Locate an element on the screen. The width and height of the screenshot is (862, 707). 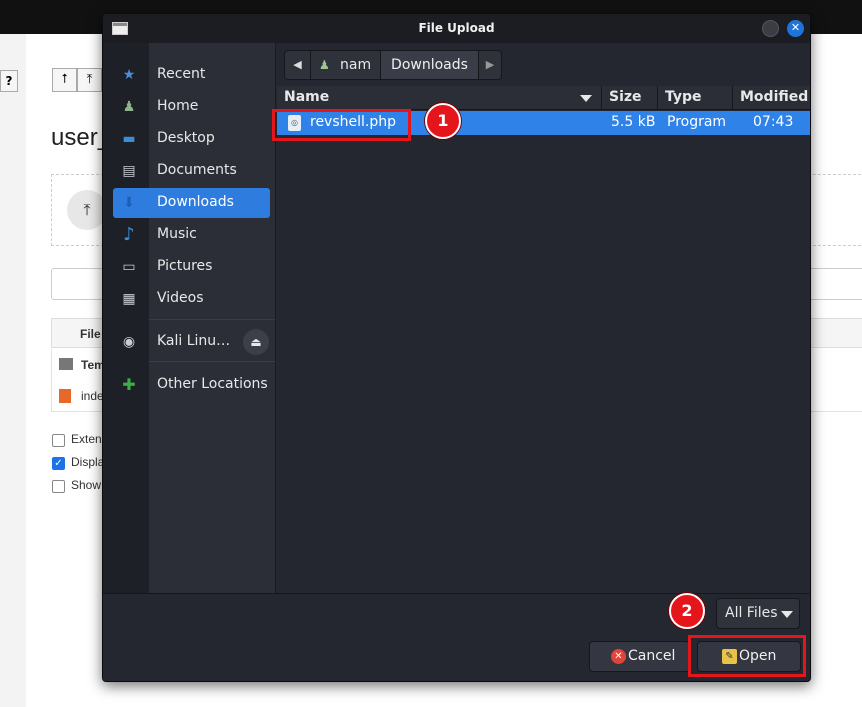
sidebar-item-other-locations: ✚ Other Locations is located at coordinates (191, 385).